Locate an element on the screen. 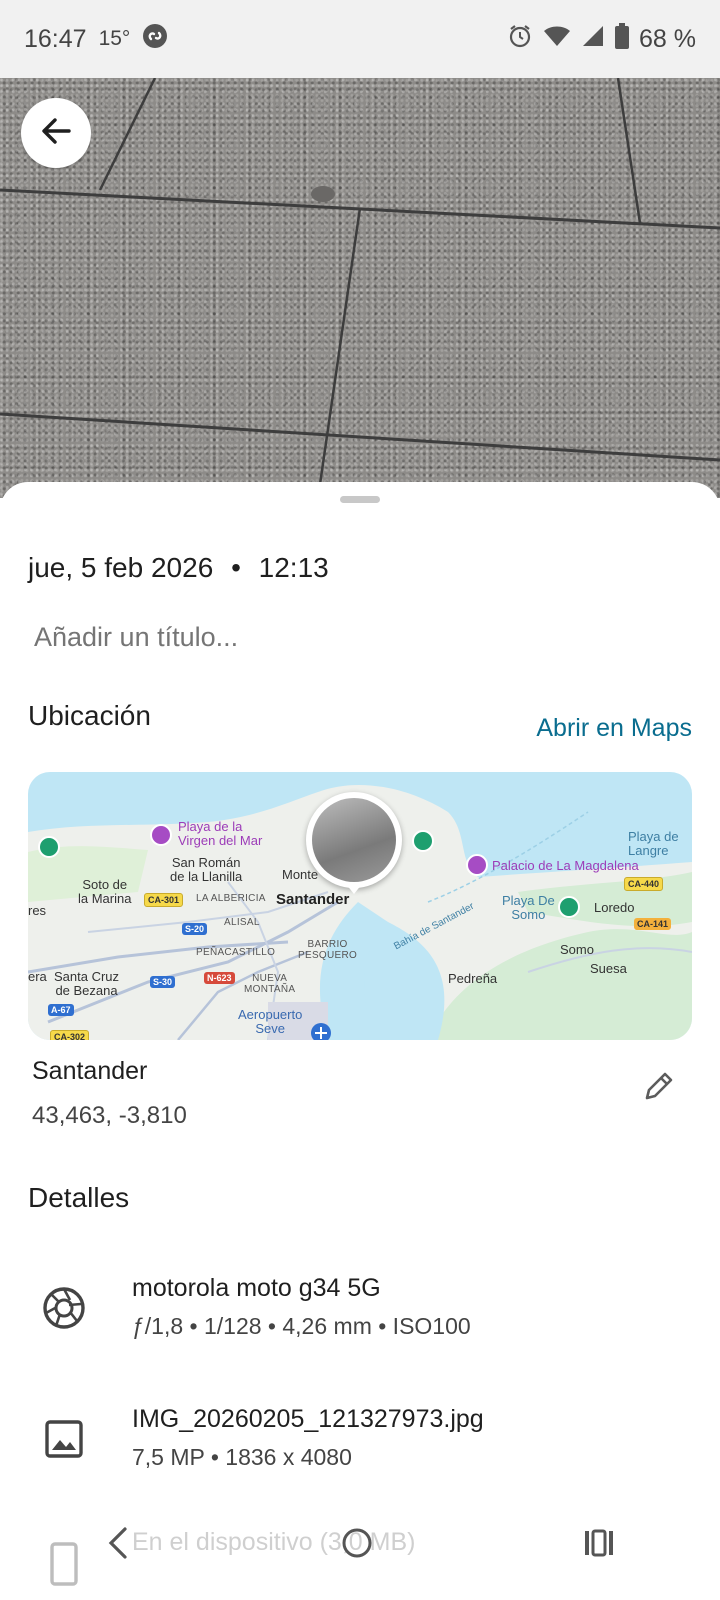 Image resolution: width=720 pixels, height=1600 pixels. map-label: Suesa is located at coordinates (608, 968).